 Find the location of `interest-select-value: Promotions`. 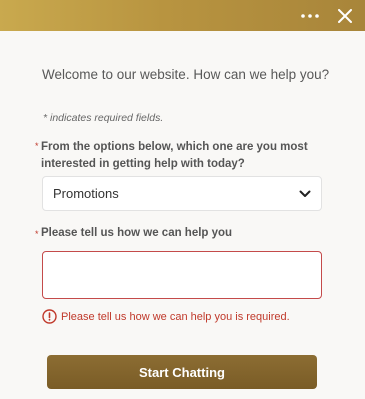

interest-select-value: Promotions is located at coordinates (86, 193).